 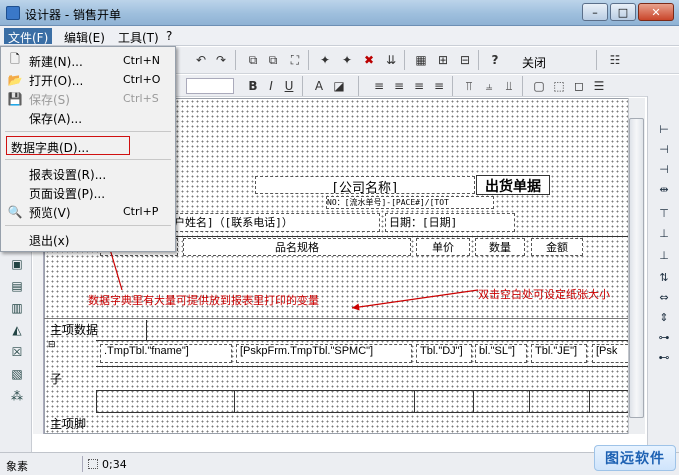 What do you see at coordinates (15, 211) in the screenshot?
I see `preview-icon: 🔍` at bounding box center [15, 211].